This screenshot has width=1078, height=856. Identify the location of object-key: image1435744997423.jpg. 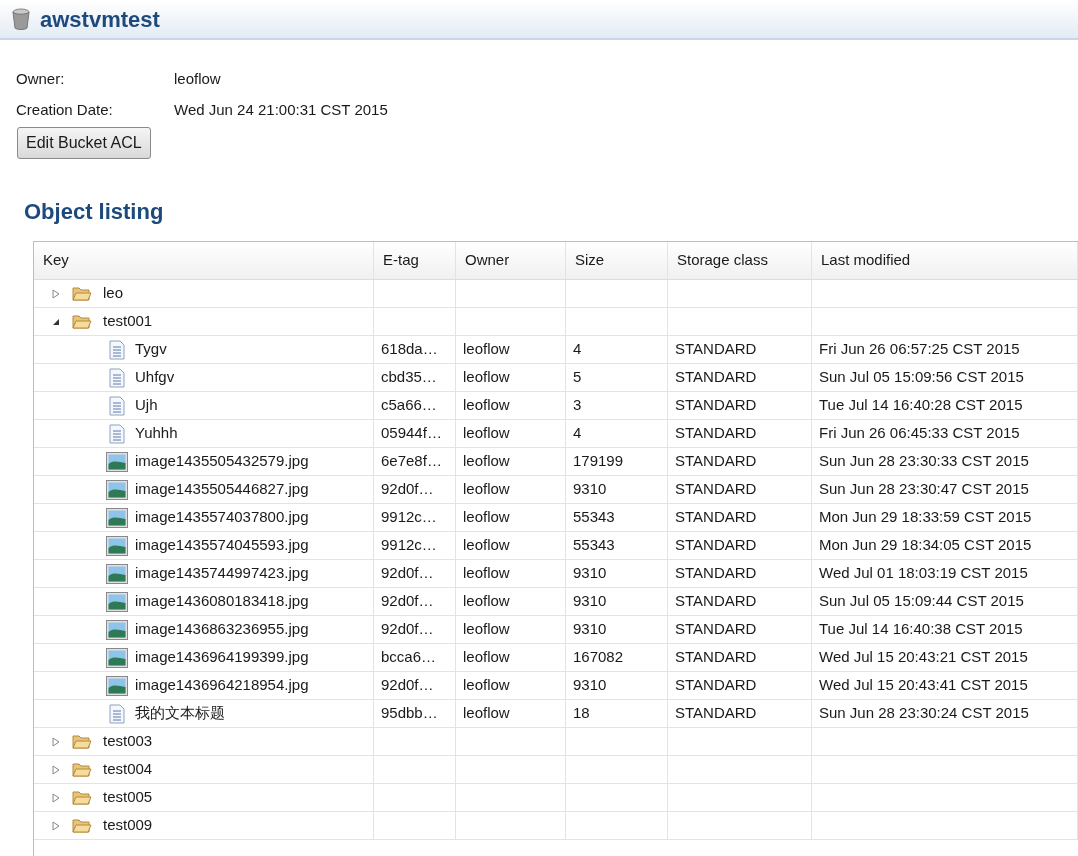
(222, 573).